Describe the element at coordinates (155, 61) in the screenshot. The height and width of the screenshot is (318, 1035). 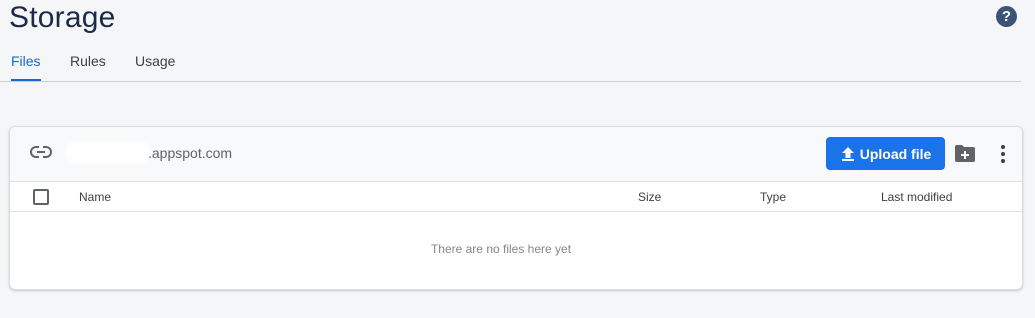
I see `tab-usage: Usage` at that location.